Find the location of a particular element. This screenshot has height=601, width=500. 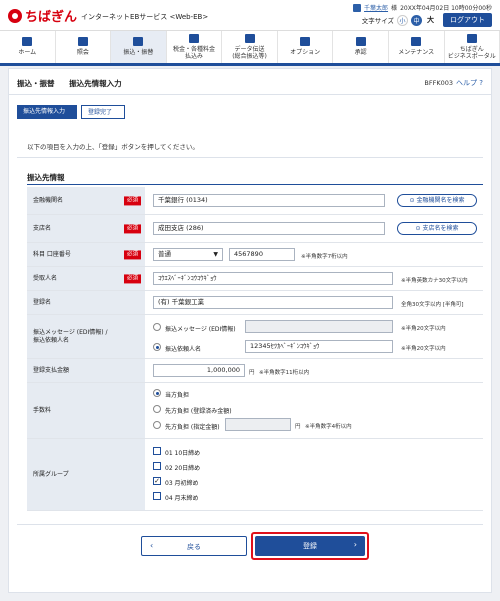

step-current: 振込先情報入力 is located at coordinates (47, 112).